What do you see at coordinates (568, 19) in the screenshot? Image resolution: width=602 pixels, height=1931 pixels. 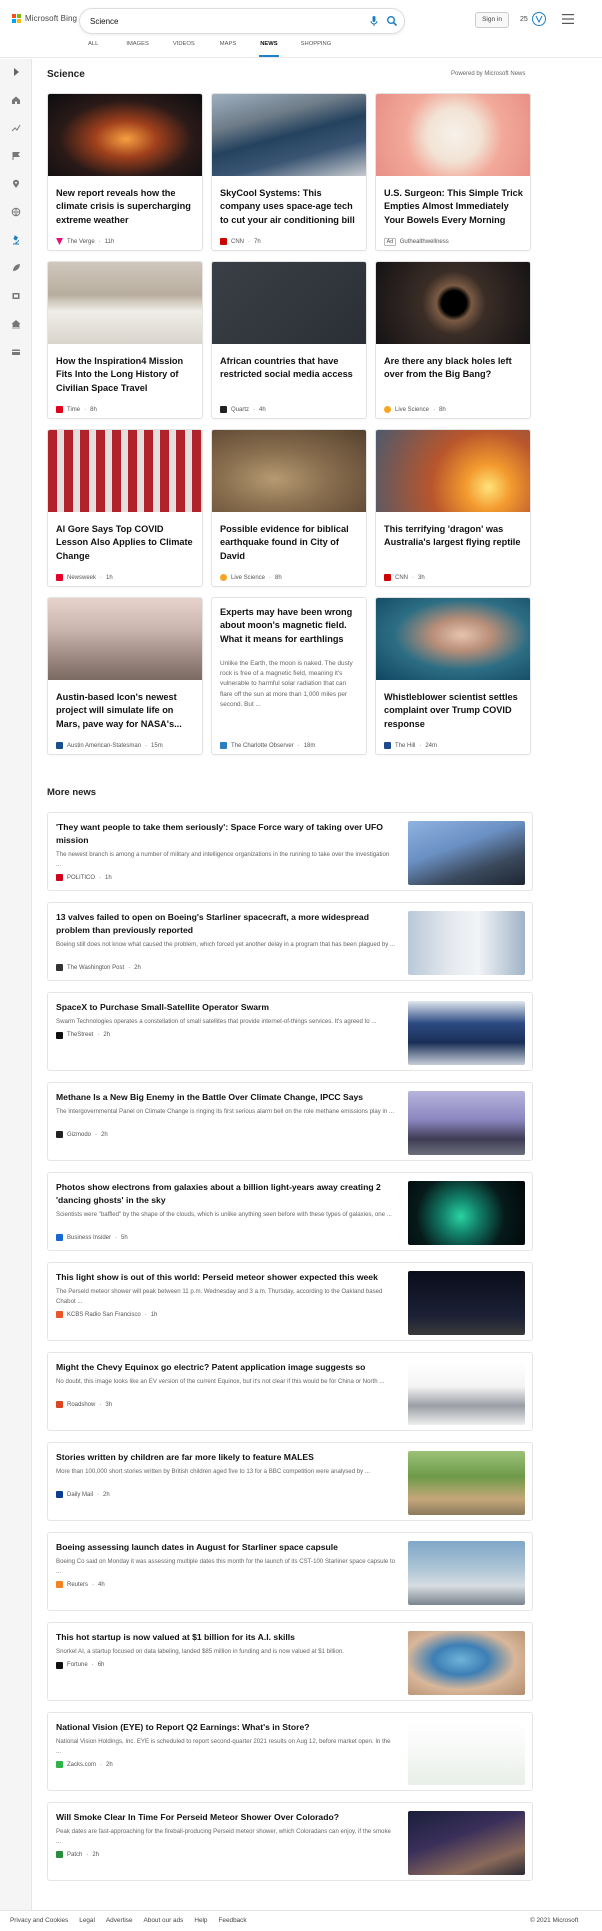 I see `hamburger-menu-icon` at bounding box center [568, 19].